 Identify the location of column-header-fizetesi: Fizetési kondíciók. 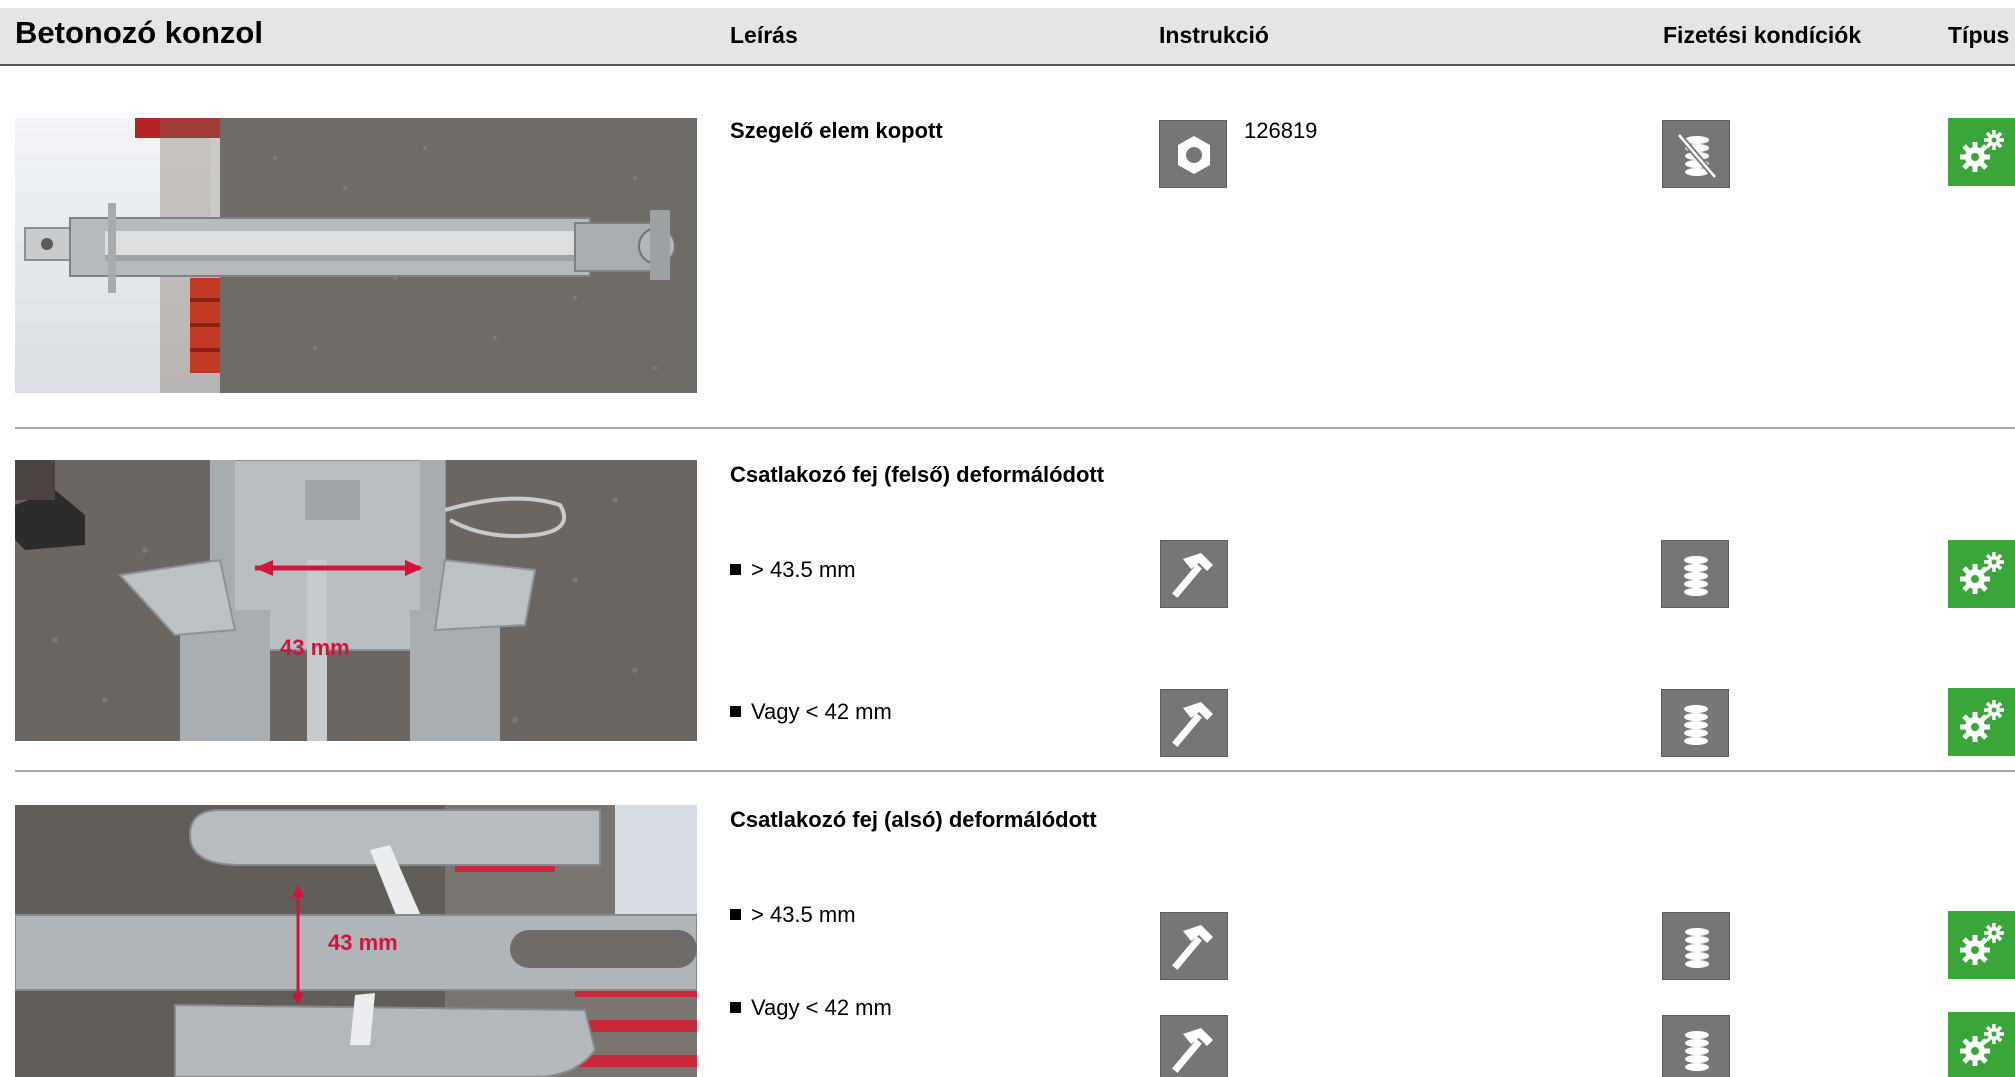
(1762, 35).